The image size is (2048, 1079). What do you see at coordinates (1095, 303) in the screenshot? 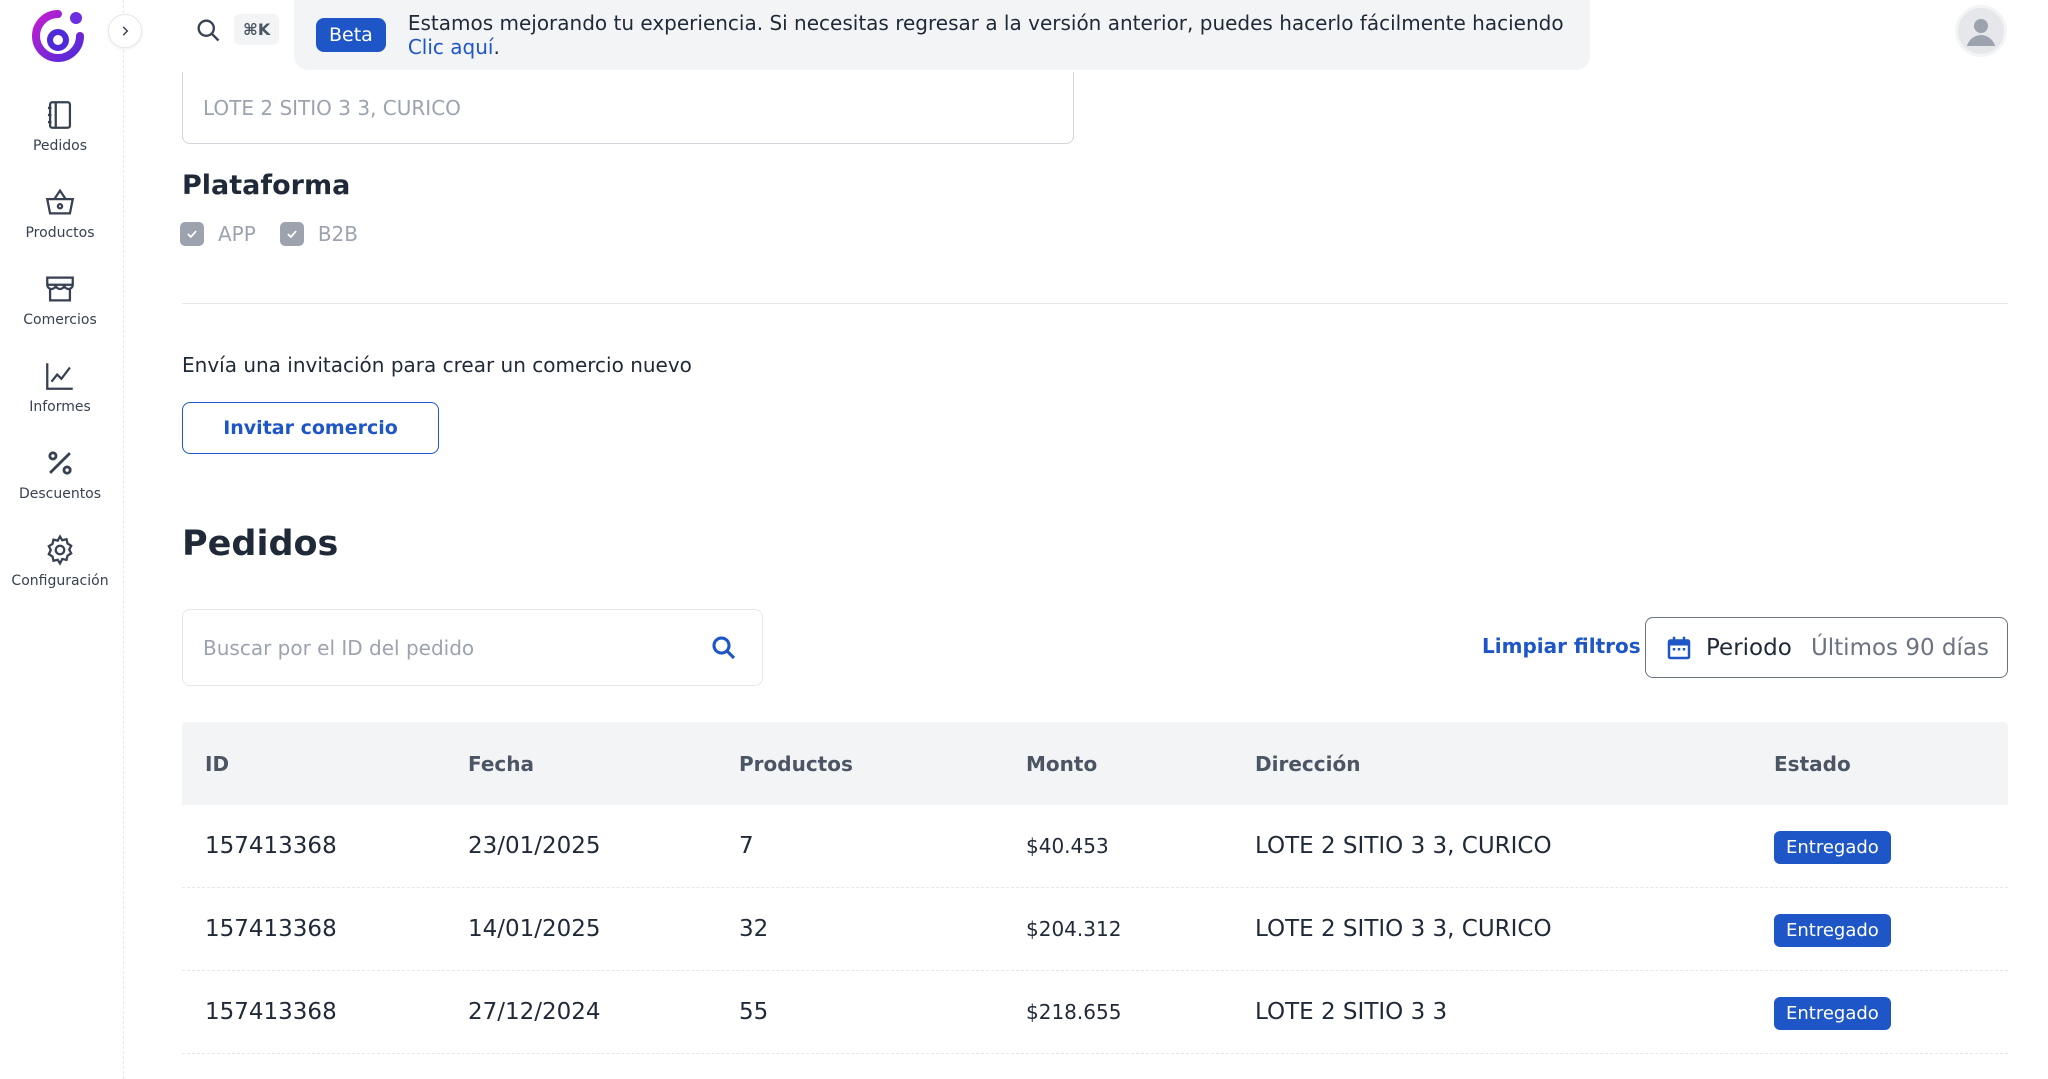
I see `divider` at bounding box center [1095, 303].